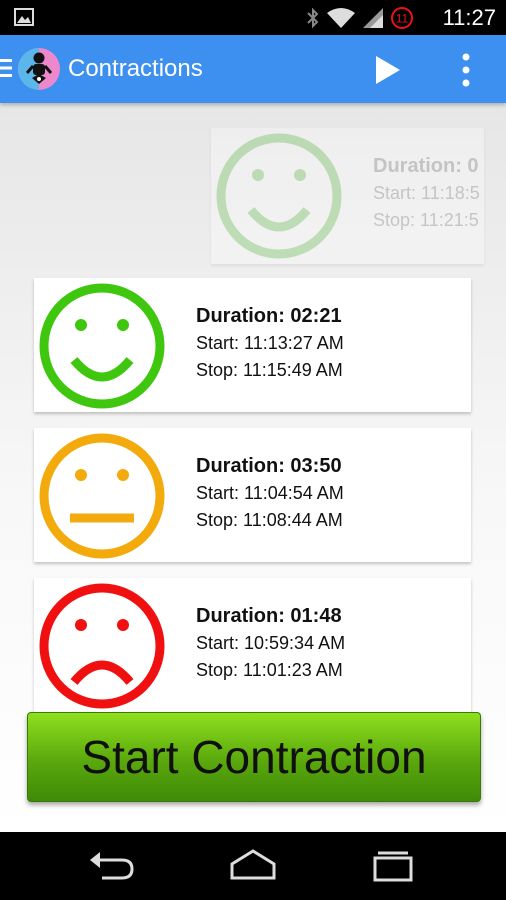  I want to click on status-icons: 11, so click(360, 18).